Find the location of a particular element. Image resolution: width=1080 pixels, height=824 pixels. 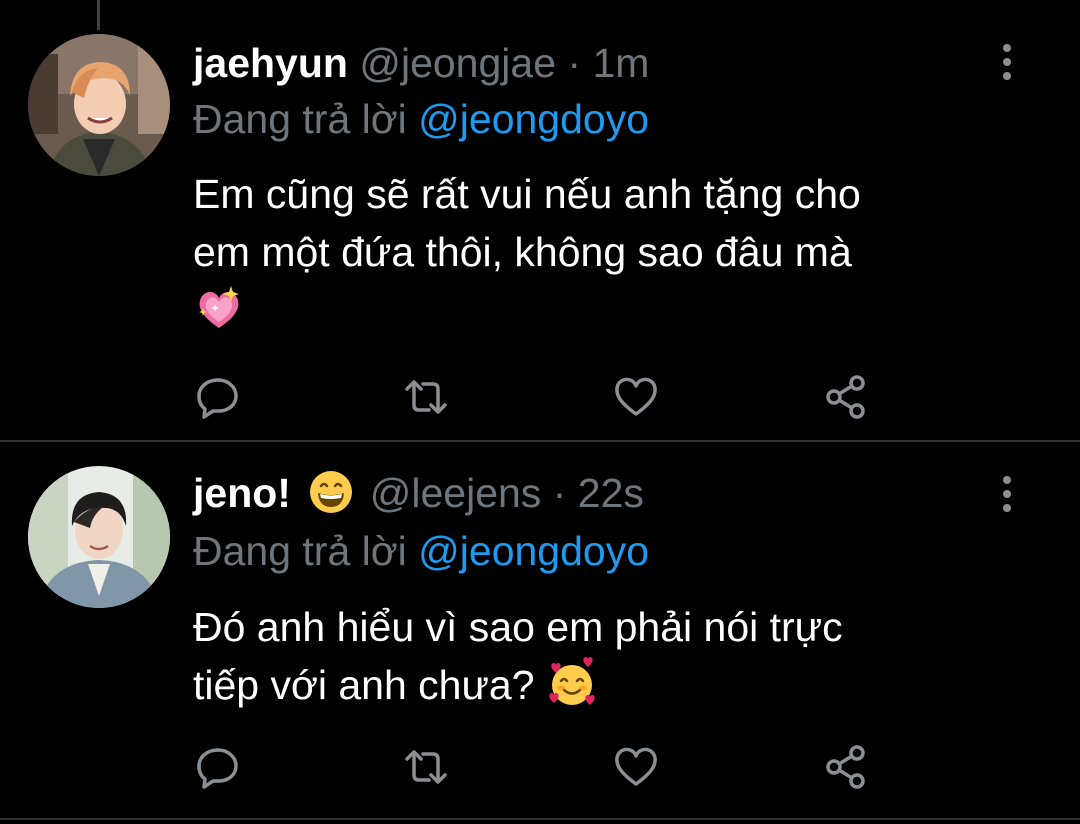

user-handle: @jeongjae is located at coordinates (457, 63).